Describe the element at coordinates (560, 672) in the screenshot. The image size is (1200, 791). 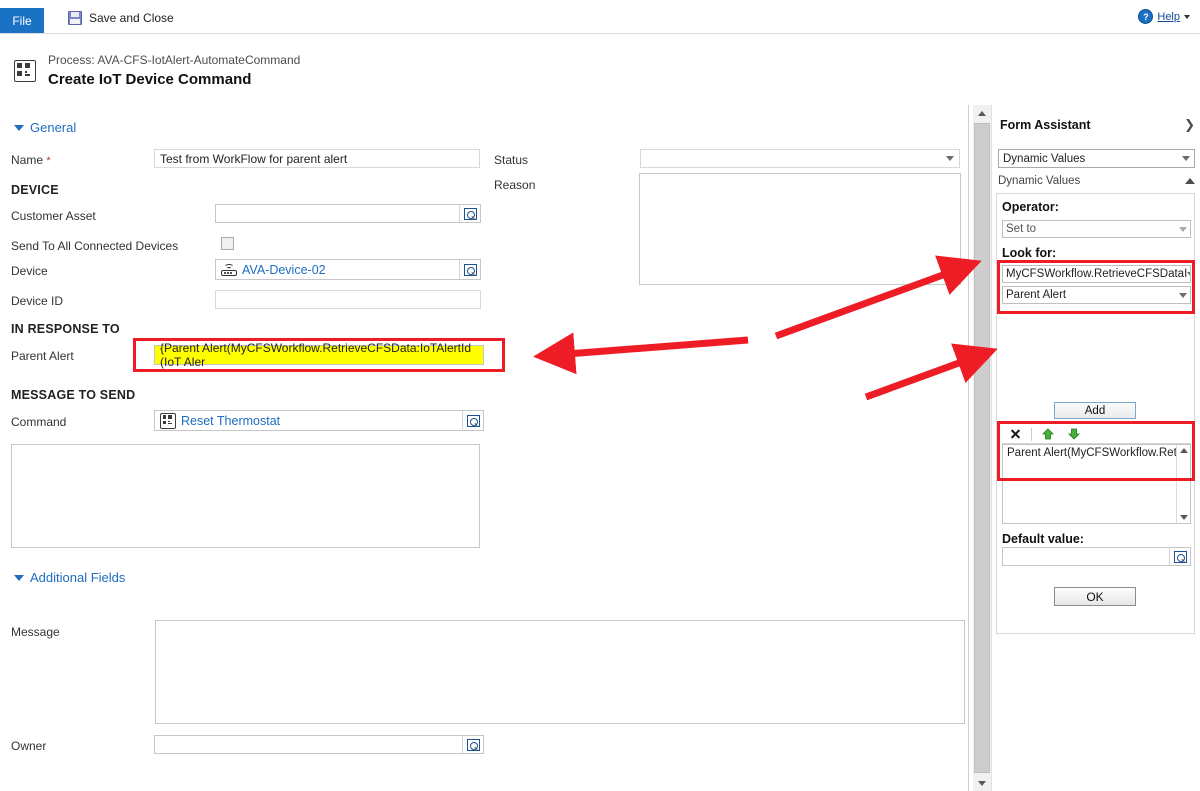
I see `message-textarea` at that location.